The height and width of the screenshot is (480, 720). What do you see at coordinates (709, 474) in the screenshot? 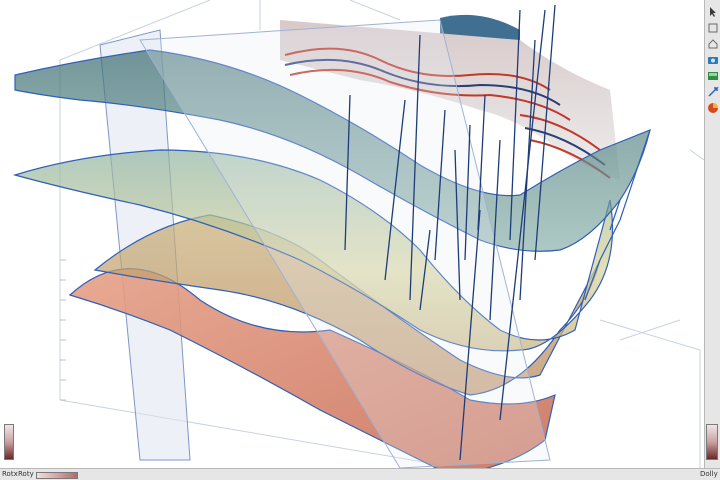
I see `dolly-label: Dolly` at bounding box center [709, 474].